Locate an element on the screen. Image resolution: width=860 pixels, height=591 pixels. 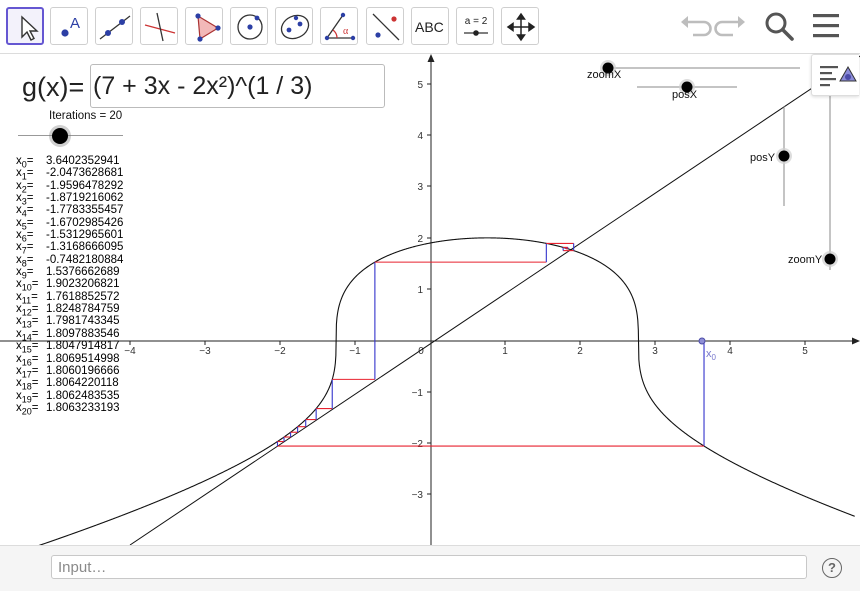
posy-label: posY is located at coordinates (763, 158).